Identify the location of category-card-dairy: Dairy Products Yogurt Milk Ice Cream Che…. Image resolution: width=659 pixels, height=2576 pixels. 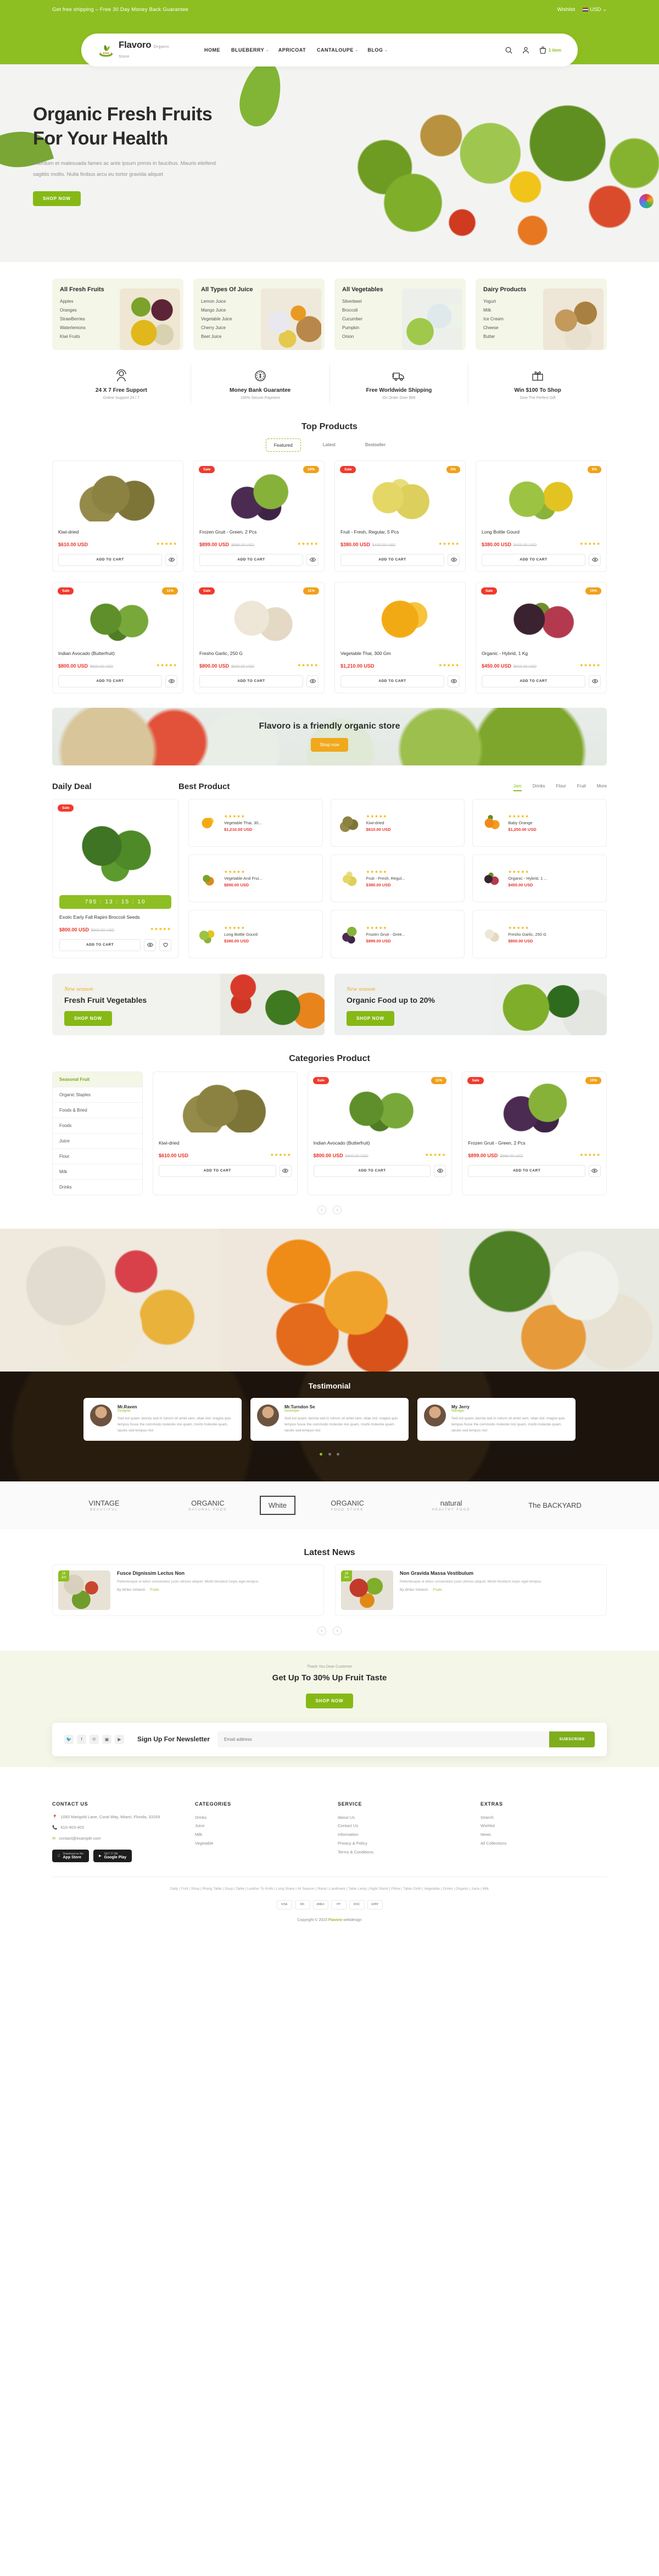
(541, 314).